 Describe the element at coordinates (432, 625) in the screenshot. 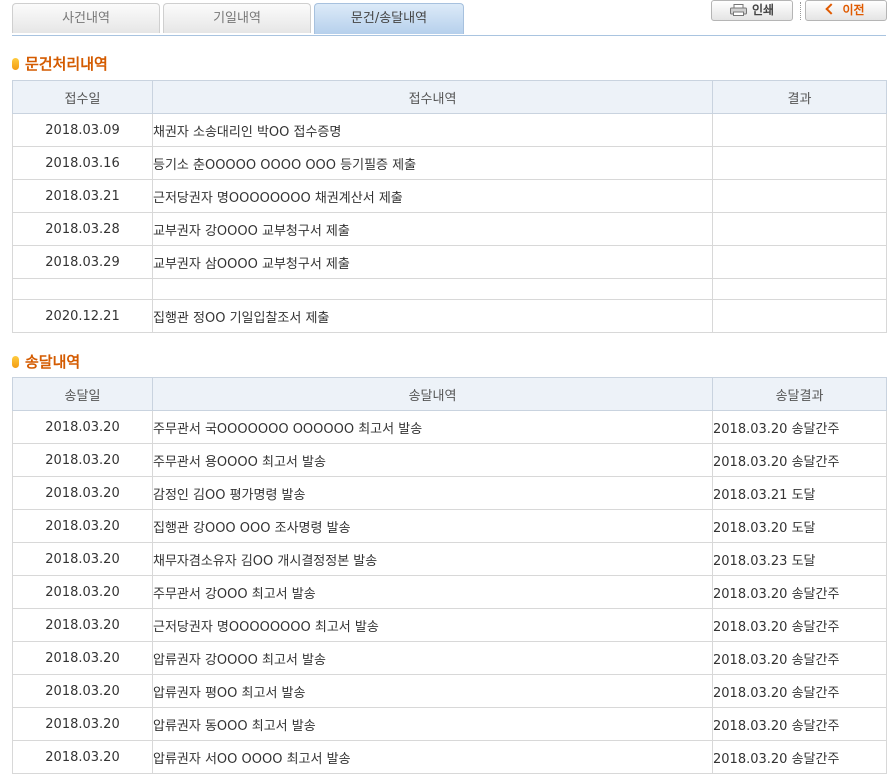

I see `delivery-detail: 근저당권자 명OOOOOOOO 최고서 발송` at that location.